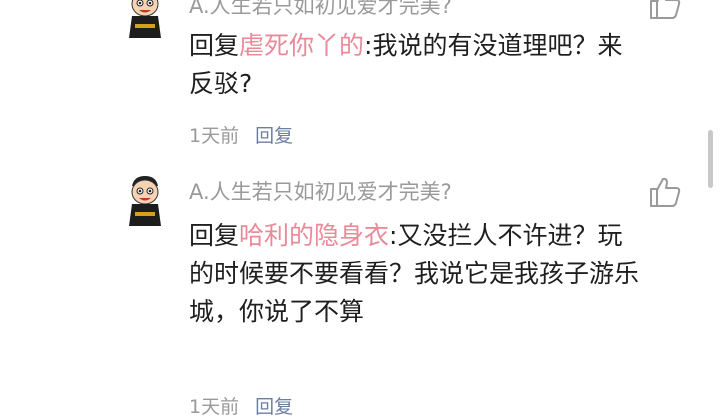  What do you see at coordinates (314, 235) in the screenshot?
I see `mentioned-user: 哈利的隐身衣` at bounding box center [314, 235].